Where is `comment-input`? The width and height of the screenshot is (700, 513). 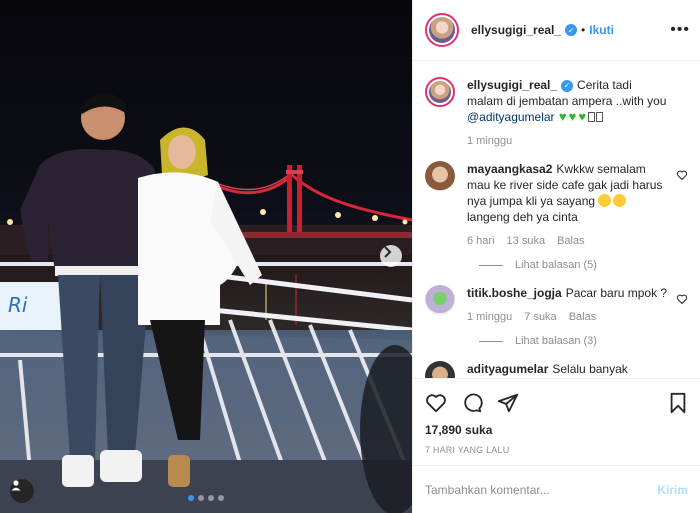
comment-input is located at coordinates (541, 489).